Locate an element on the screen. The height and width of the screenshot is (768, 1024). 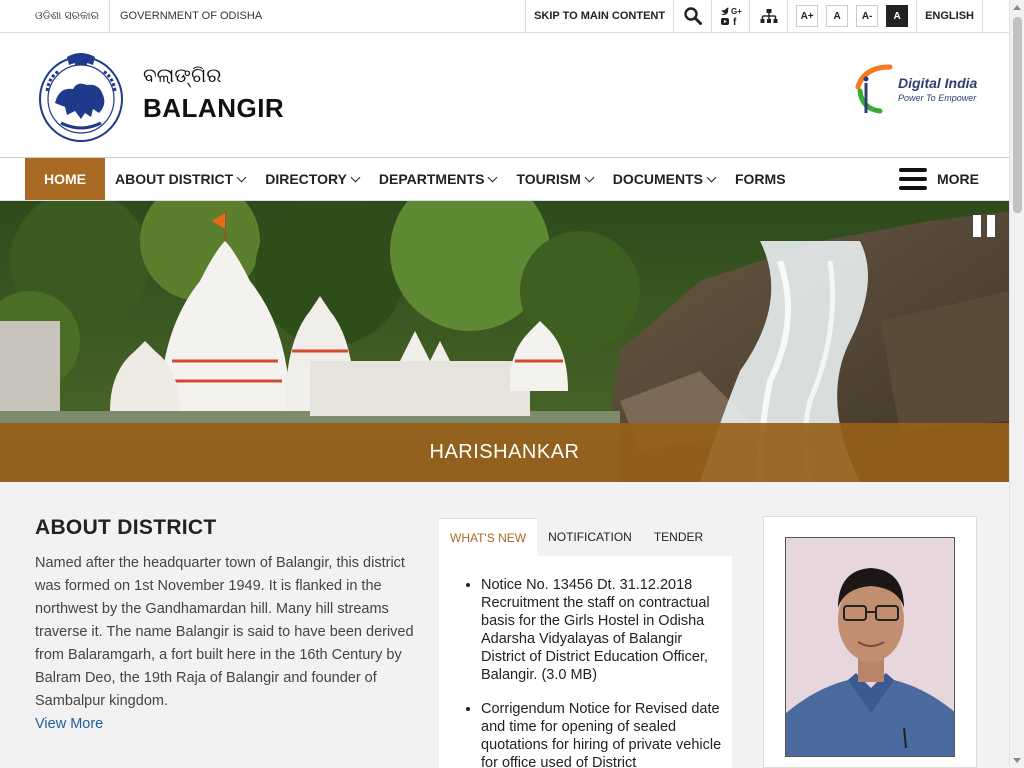
skip-to-main-content-link: SKIP TO MAIN CONTENT is located at coordinates (599, 16).